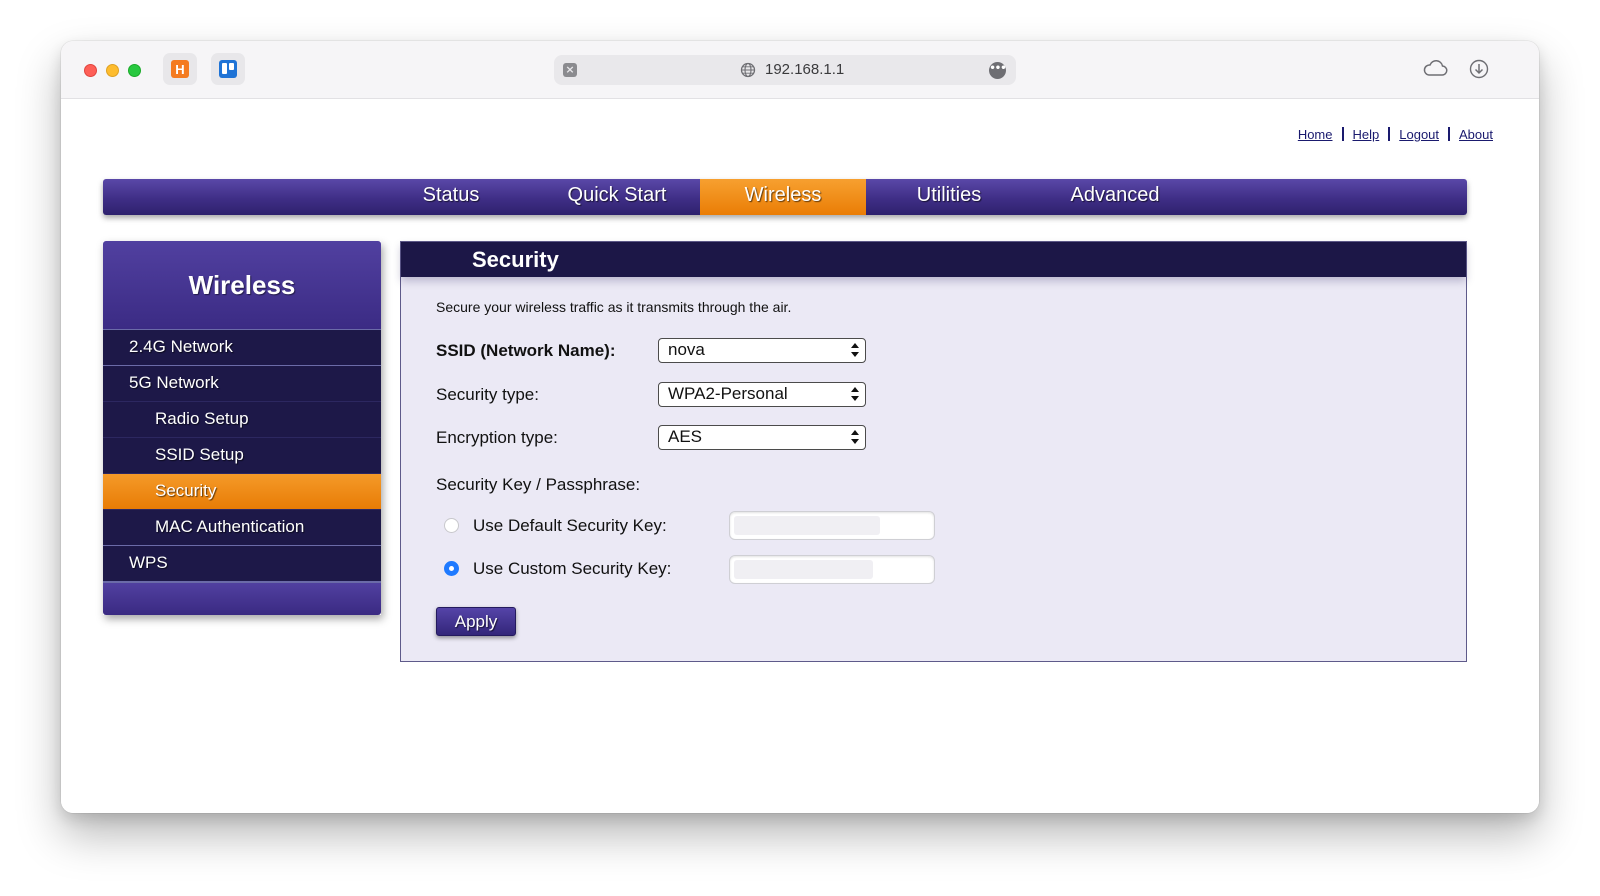  I want to click on download-icon, so click(1479, 69).